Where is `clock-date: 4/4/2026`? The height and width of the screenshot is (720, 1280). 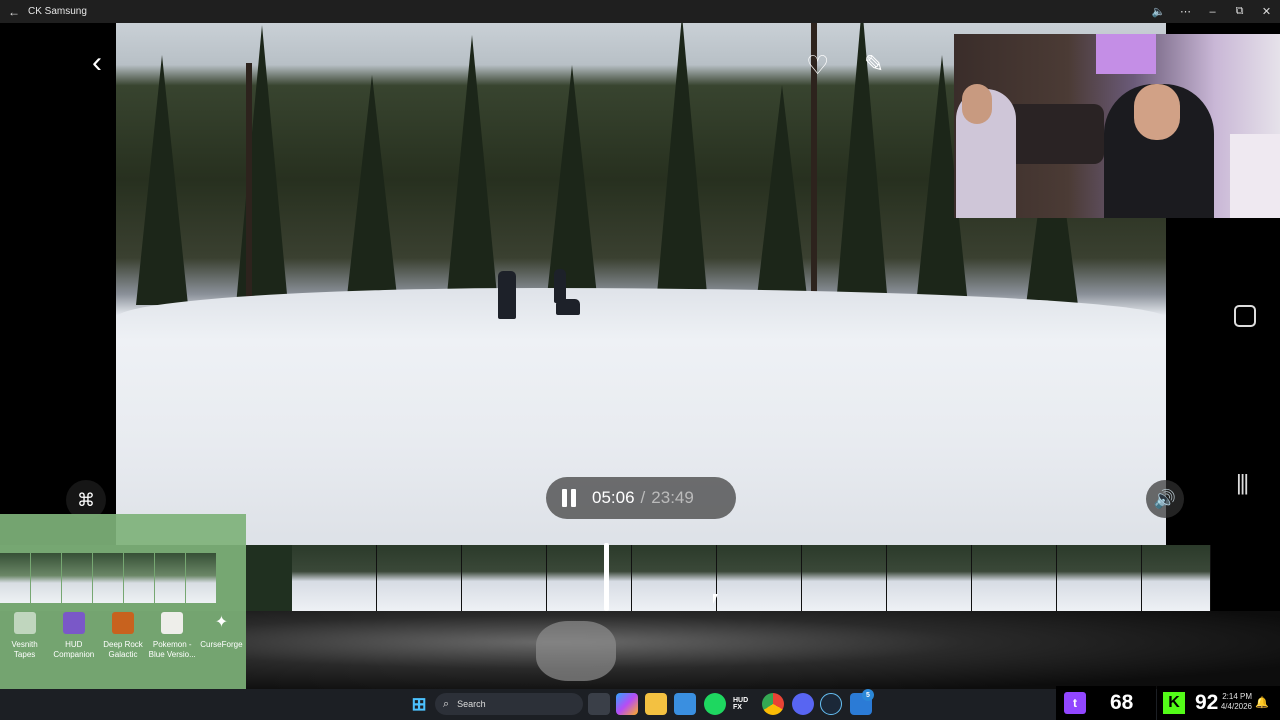
clock-date: 4/4/2026 is located at coordinates (1236, 706).